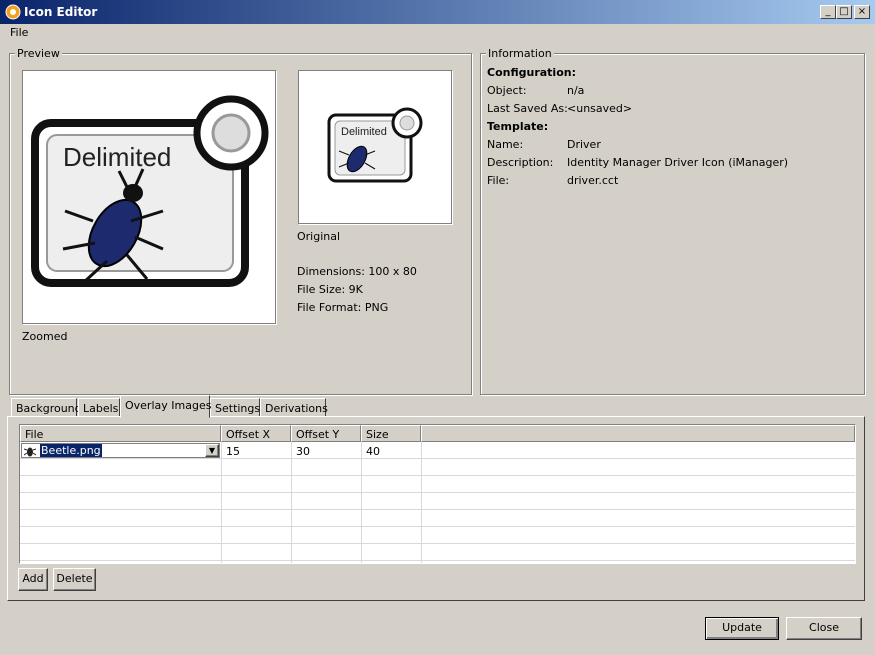  Describe the element at coordinates (120, 450) in the screenshot. I see `file-combobox: Beetle.png ▼` at that location.